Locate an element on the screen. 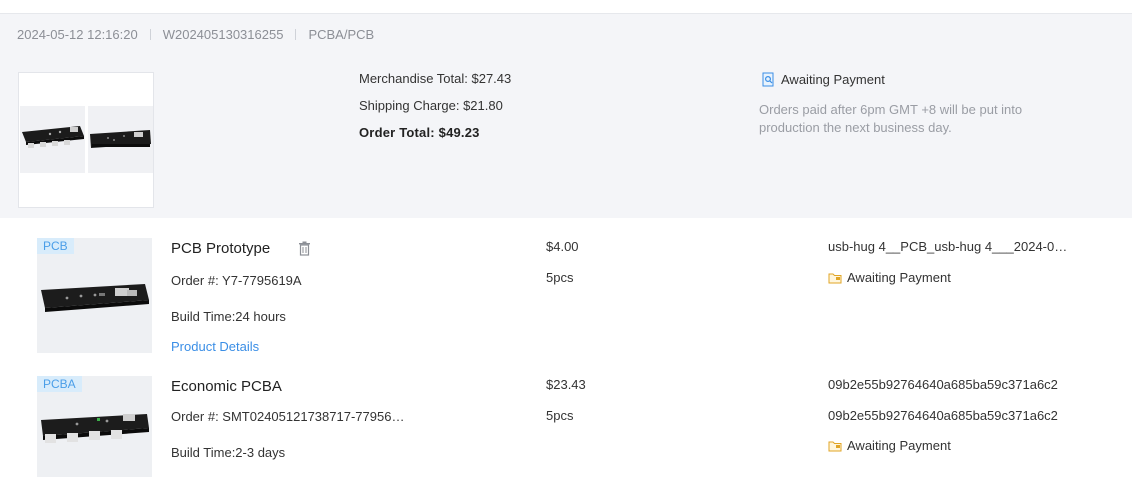  trash-icon is located at coordinates (304, 248).